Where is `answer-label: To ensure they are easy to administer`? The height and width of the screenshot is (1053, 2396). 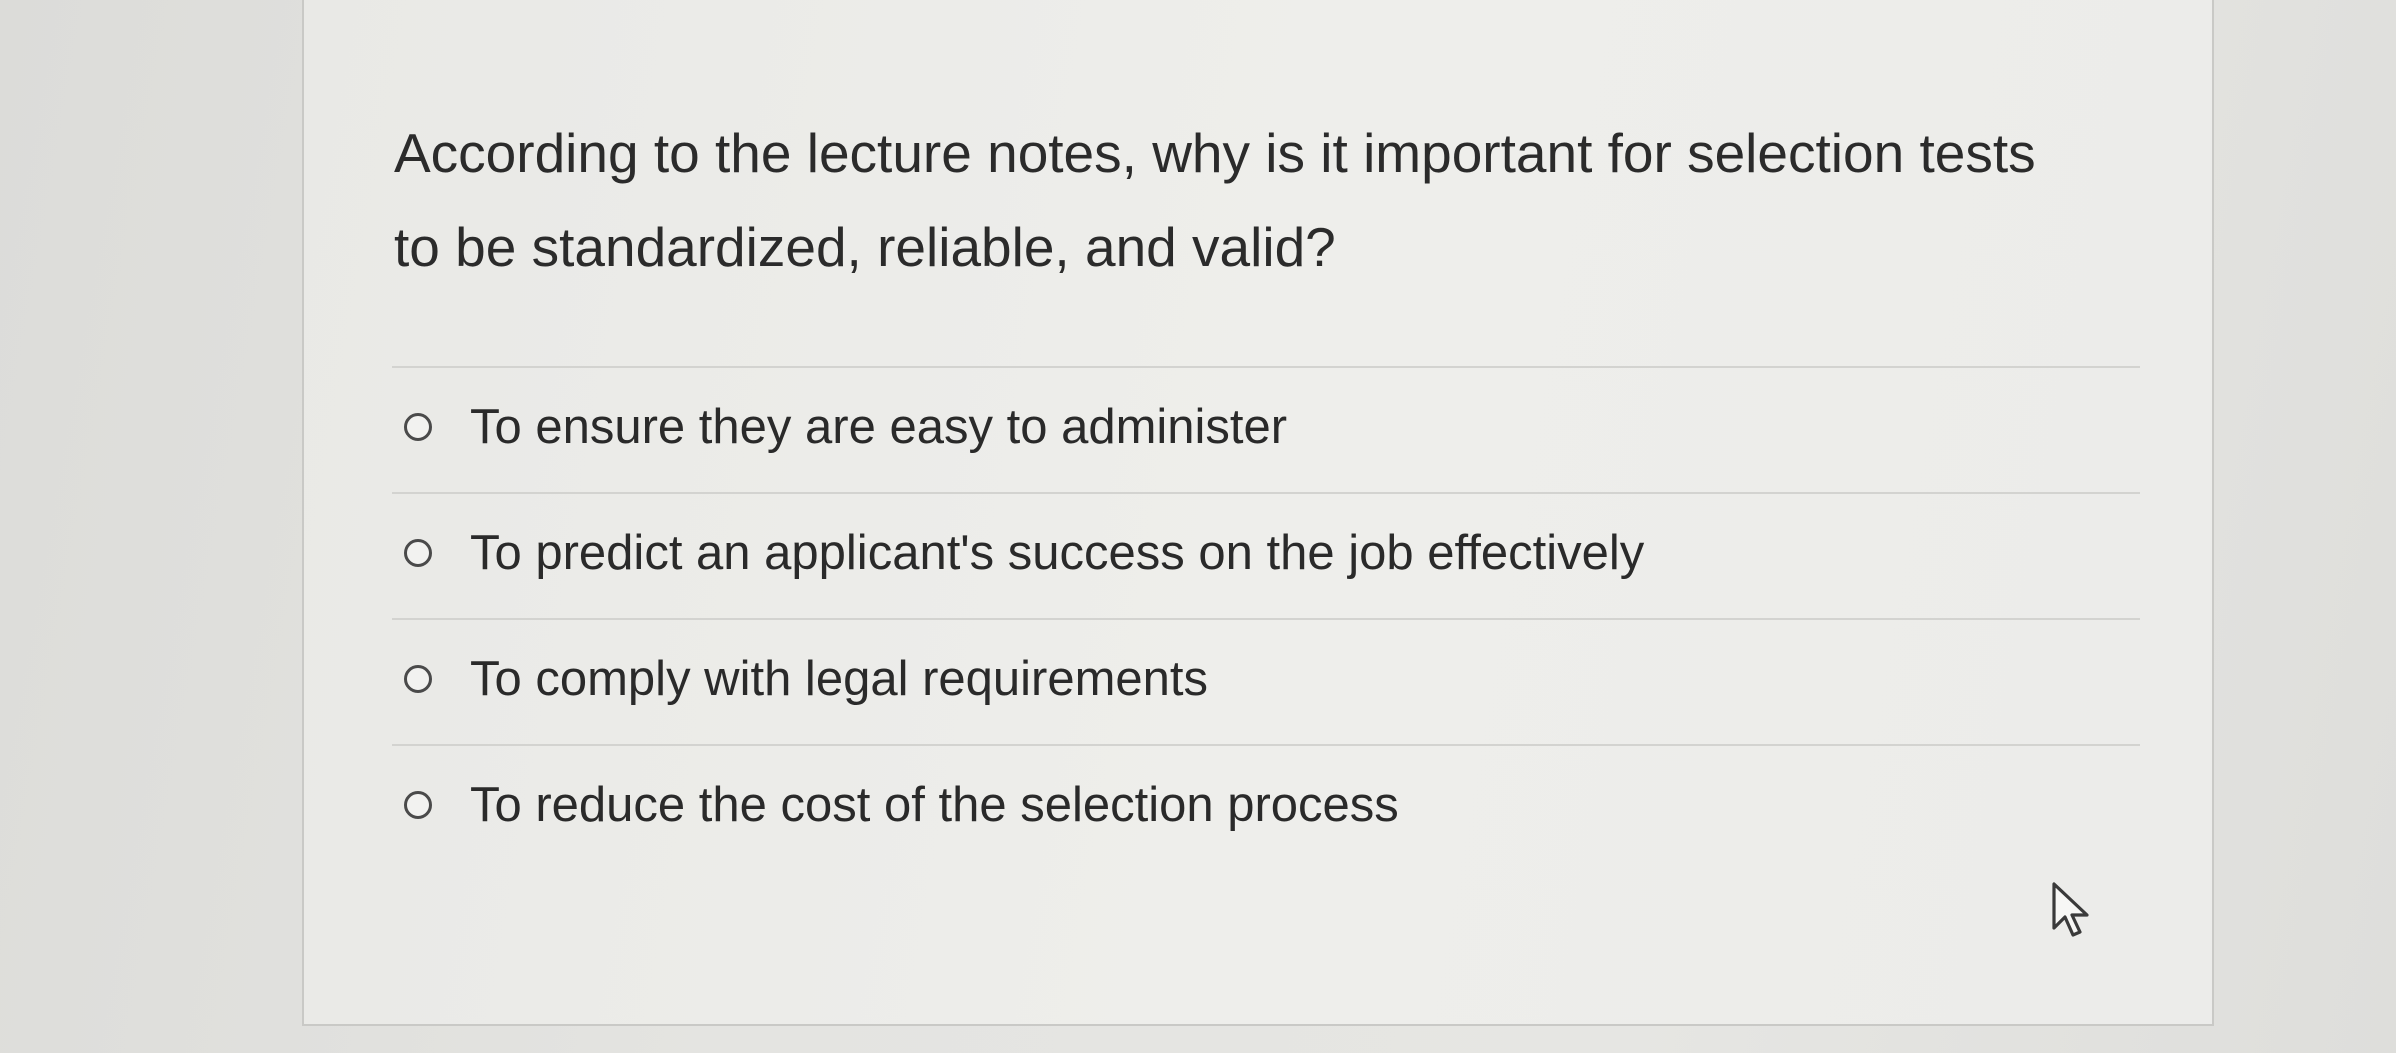 answer-label: To ensure they are easy to administer is located at coordinates (879, 427).